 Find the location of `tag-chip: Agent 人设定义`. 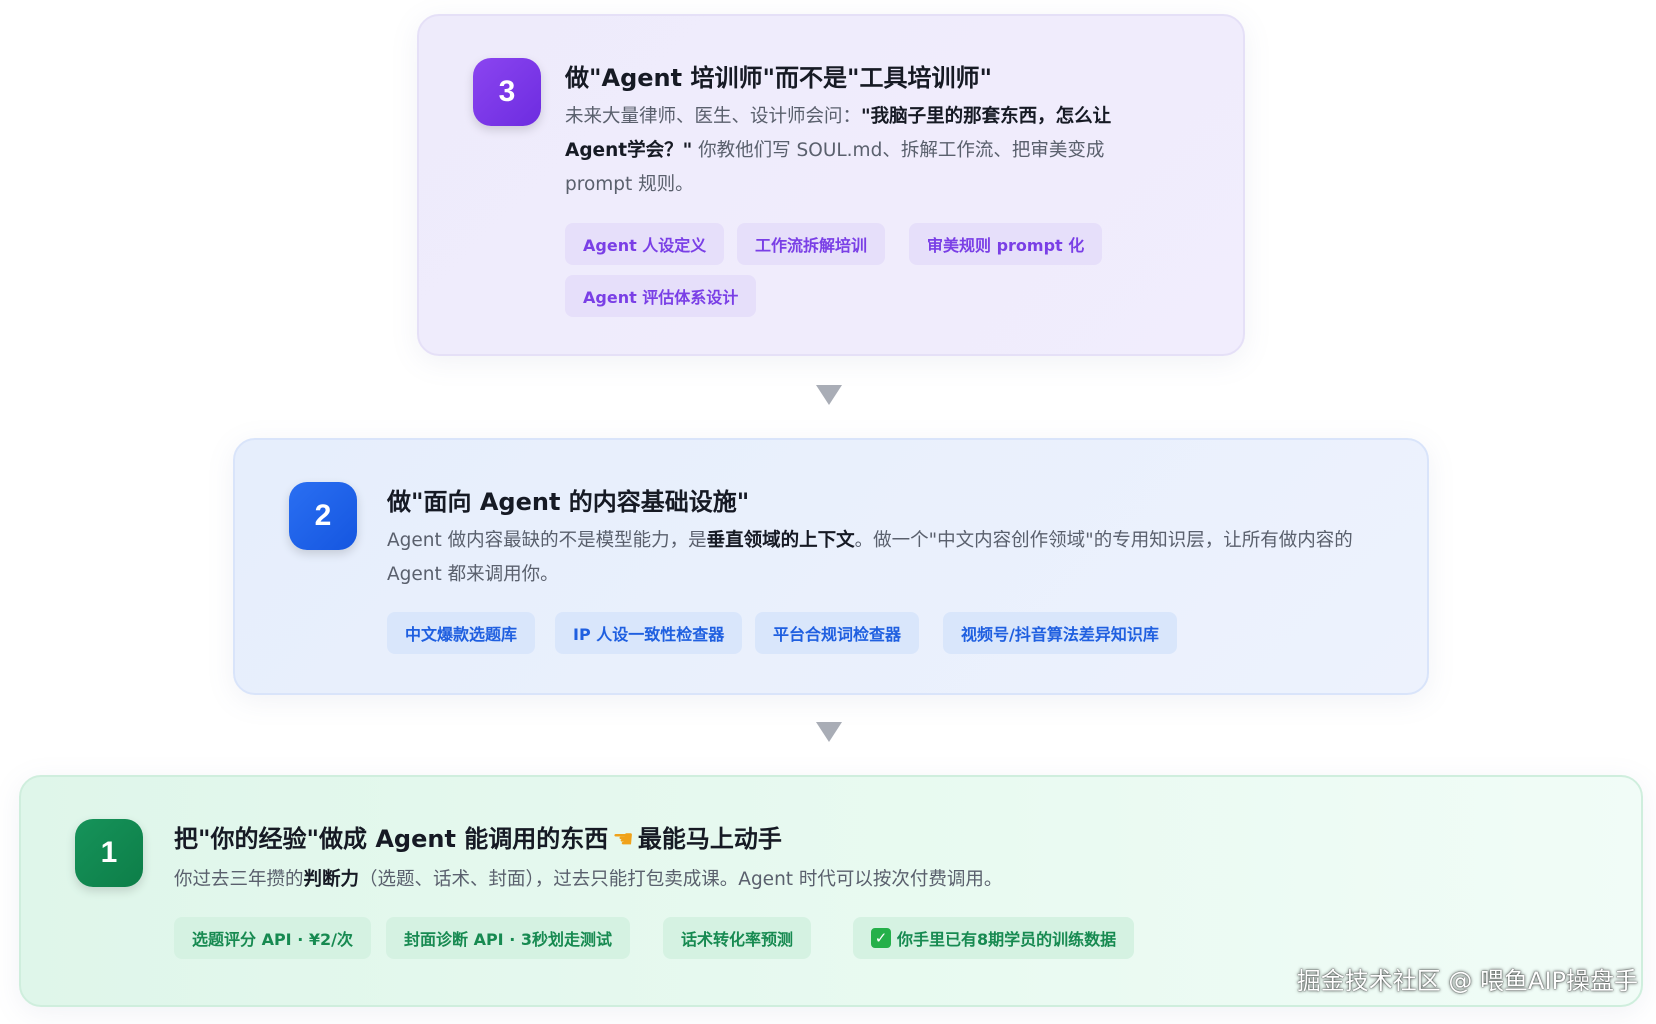

tag-chip: Agent 人设定义 is located at coordinates (645, 244).